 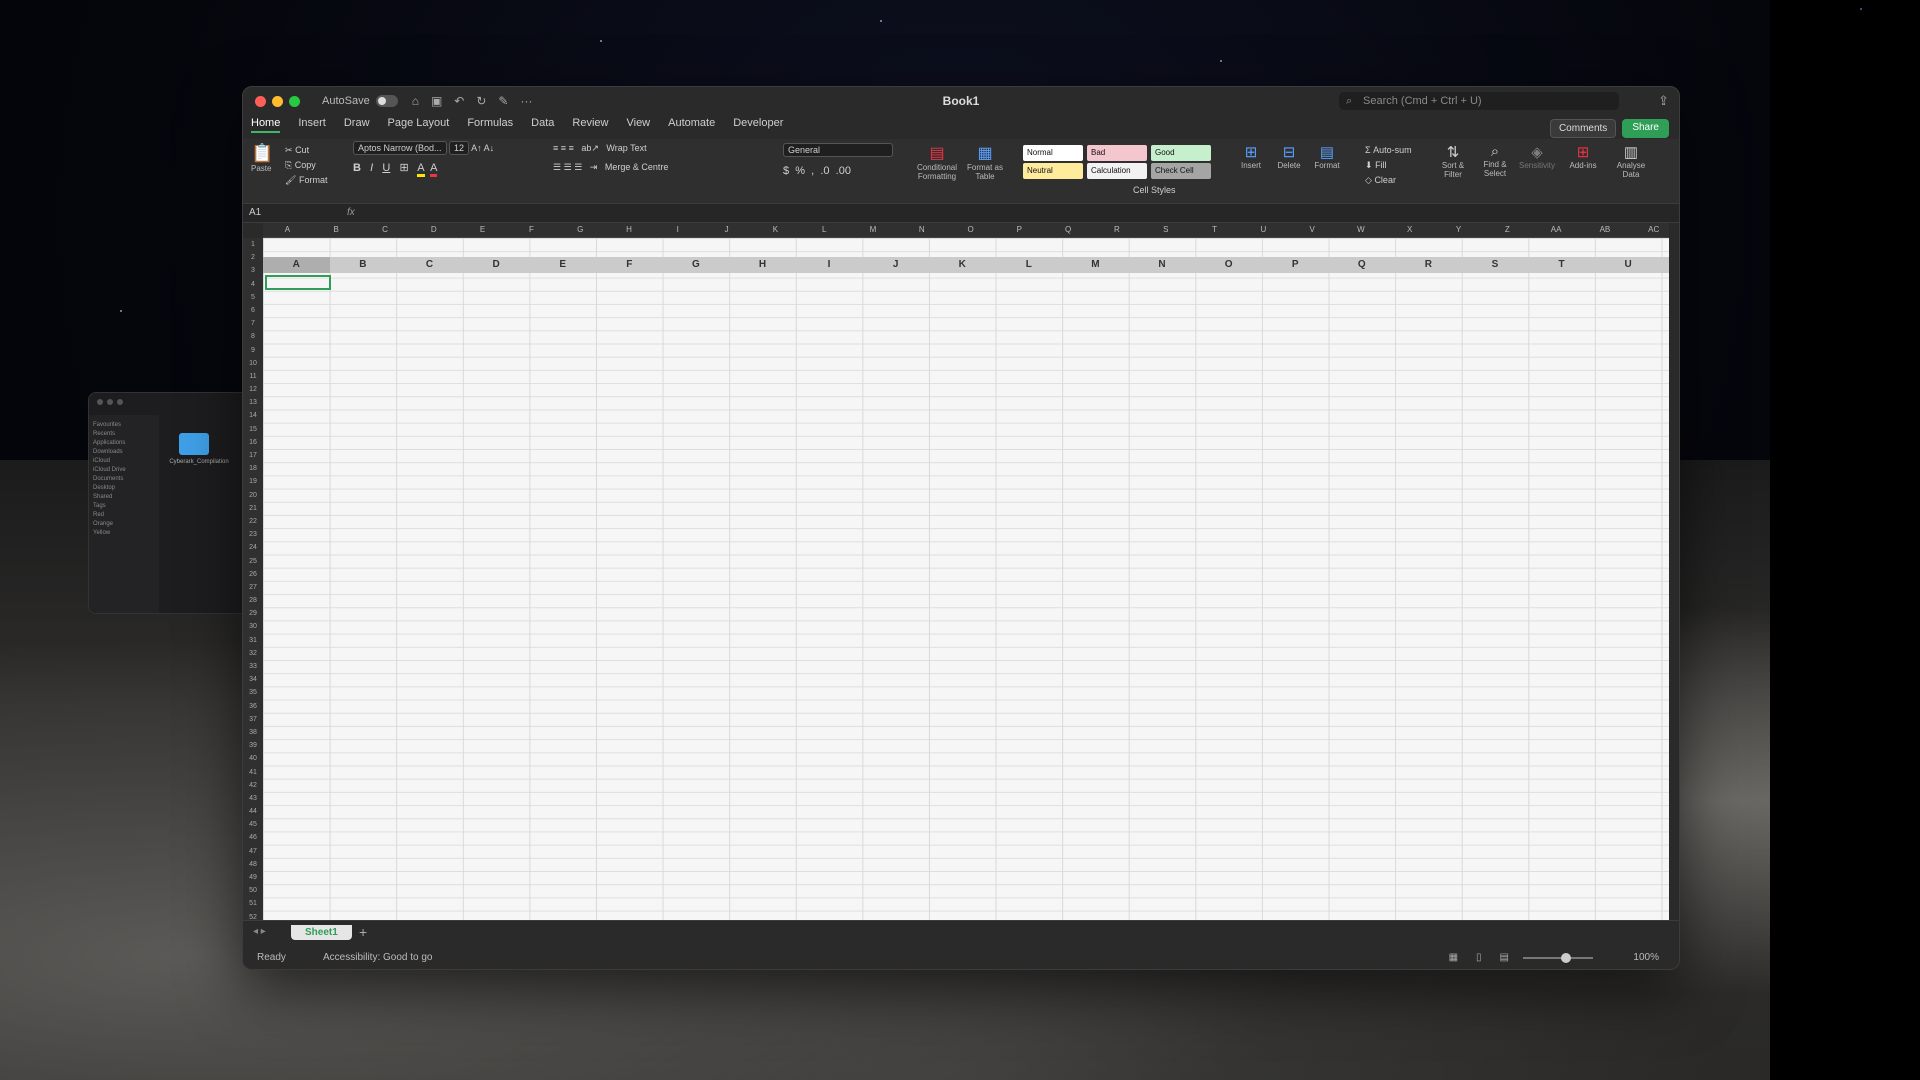 What do you see at coordinates (1453, 161) in the screenshot?
I see `sort-filter-button: ⇅ Sort & Filter` at bounding box center [1453, 161].